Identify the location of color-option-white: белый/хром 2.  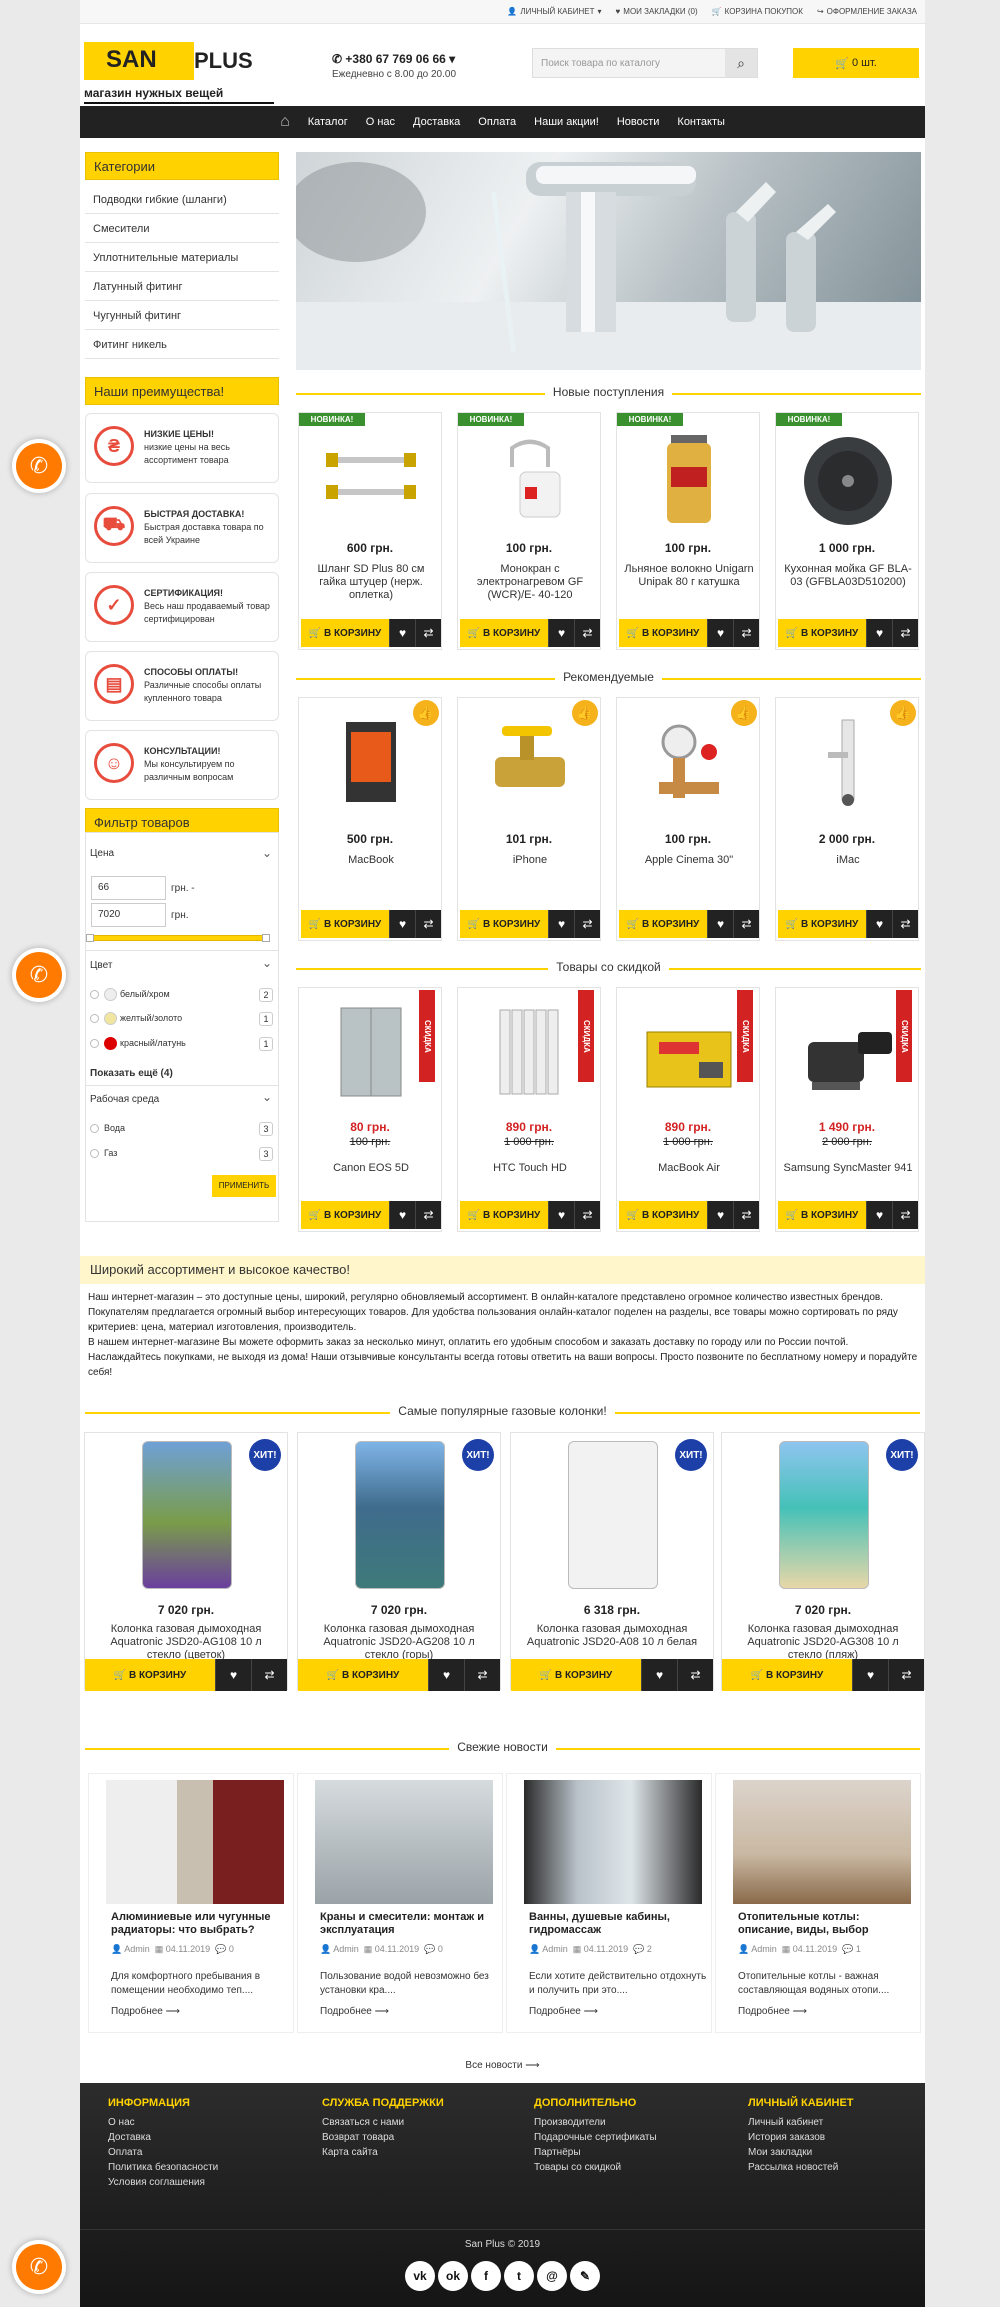
(182, 995).